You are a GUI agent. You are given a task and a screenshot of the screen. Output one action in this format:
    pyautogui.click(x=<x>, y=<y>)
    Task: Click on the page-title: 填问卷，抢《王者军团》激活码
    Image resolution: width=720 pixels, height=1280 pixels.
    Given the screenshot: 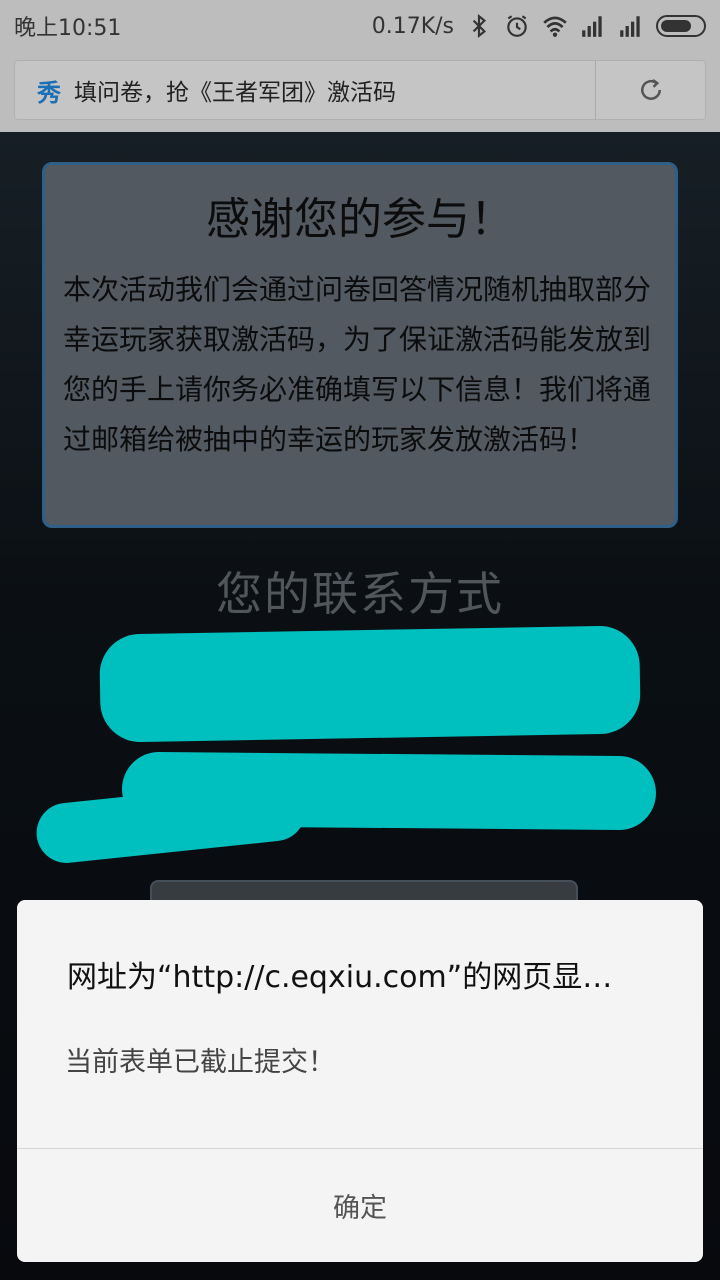 What is the action you would take?
    pyautogui.click(x=235, y=93)
    